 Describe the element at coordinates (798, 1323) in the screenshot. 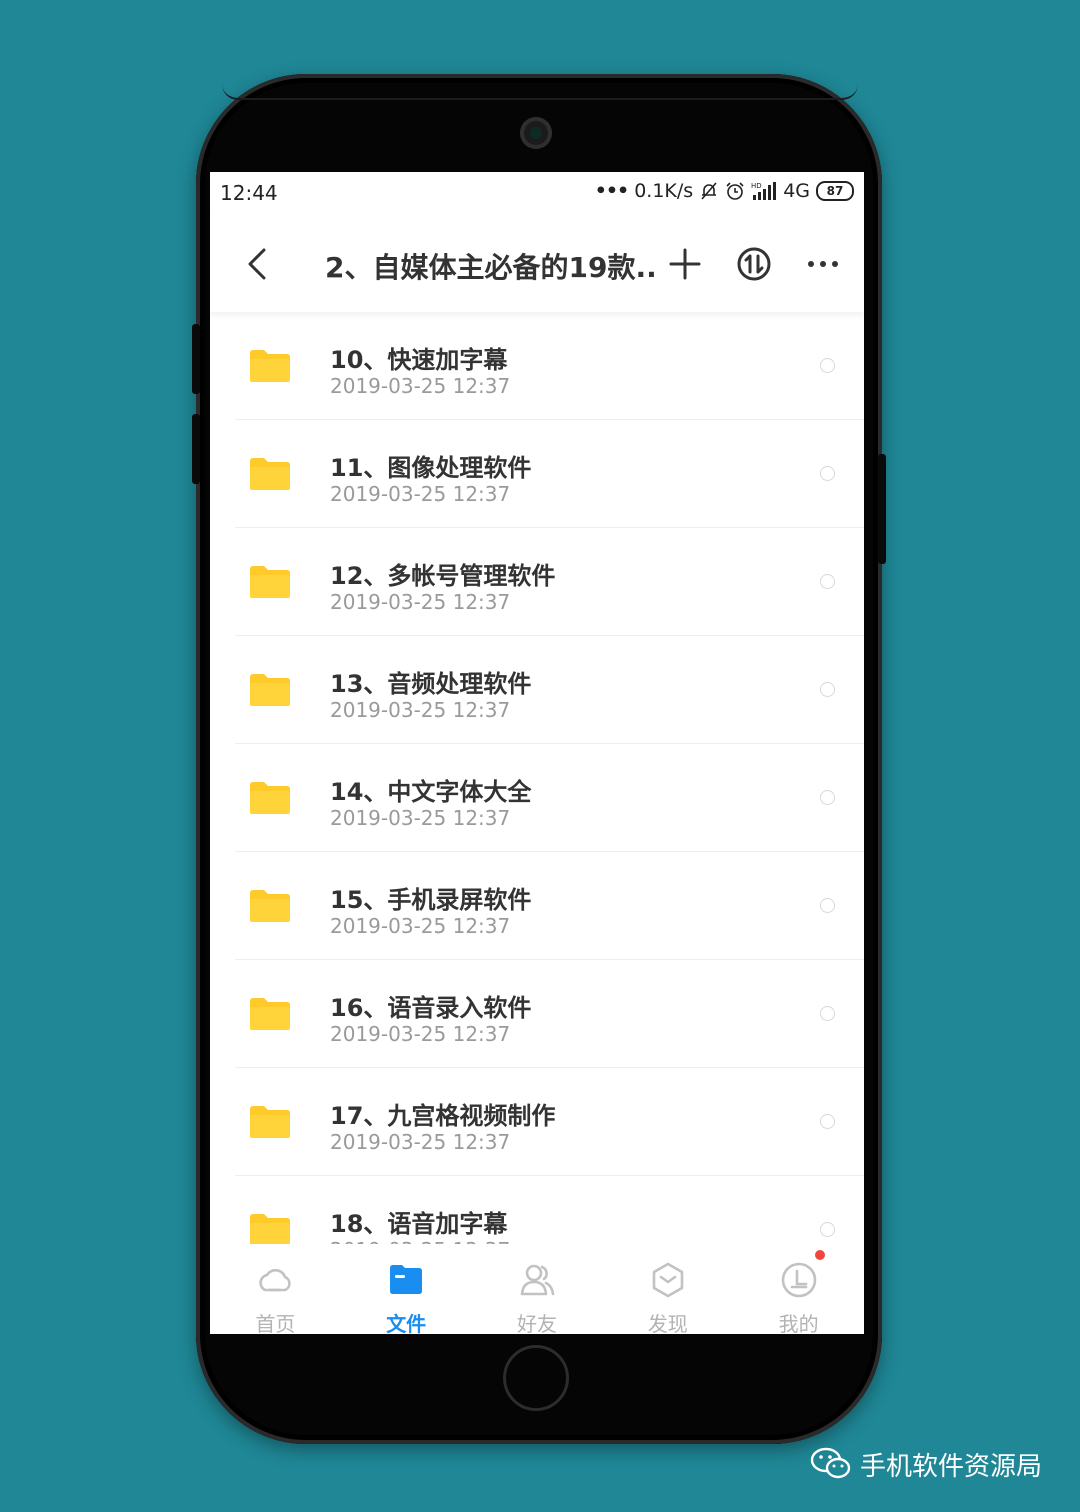

I see `tab-label: 我的` at that location.